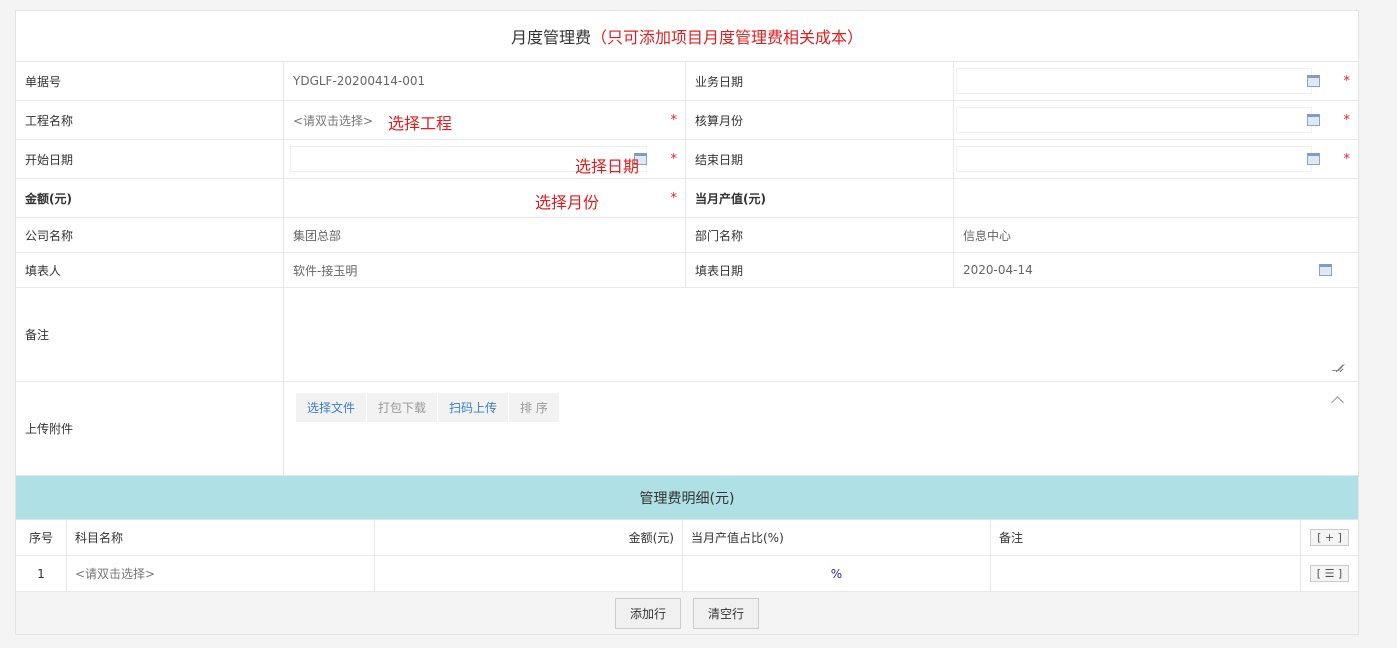 The width and height of the screenshot is (1397, 648). What do you see at coordinates (485, 159) in the screenshot?
I see `start-date-field: 选择日期 *` at bounding box center [485, 159].